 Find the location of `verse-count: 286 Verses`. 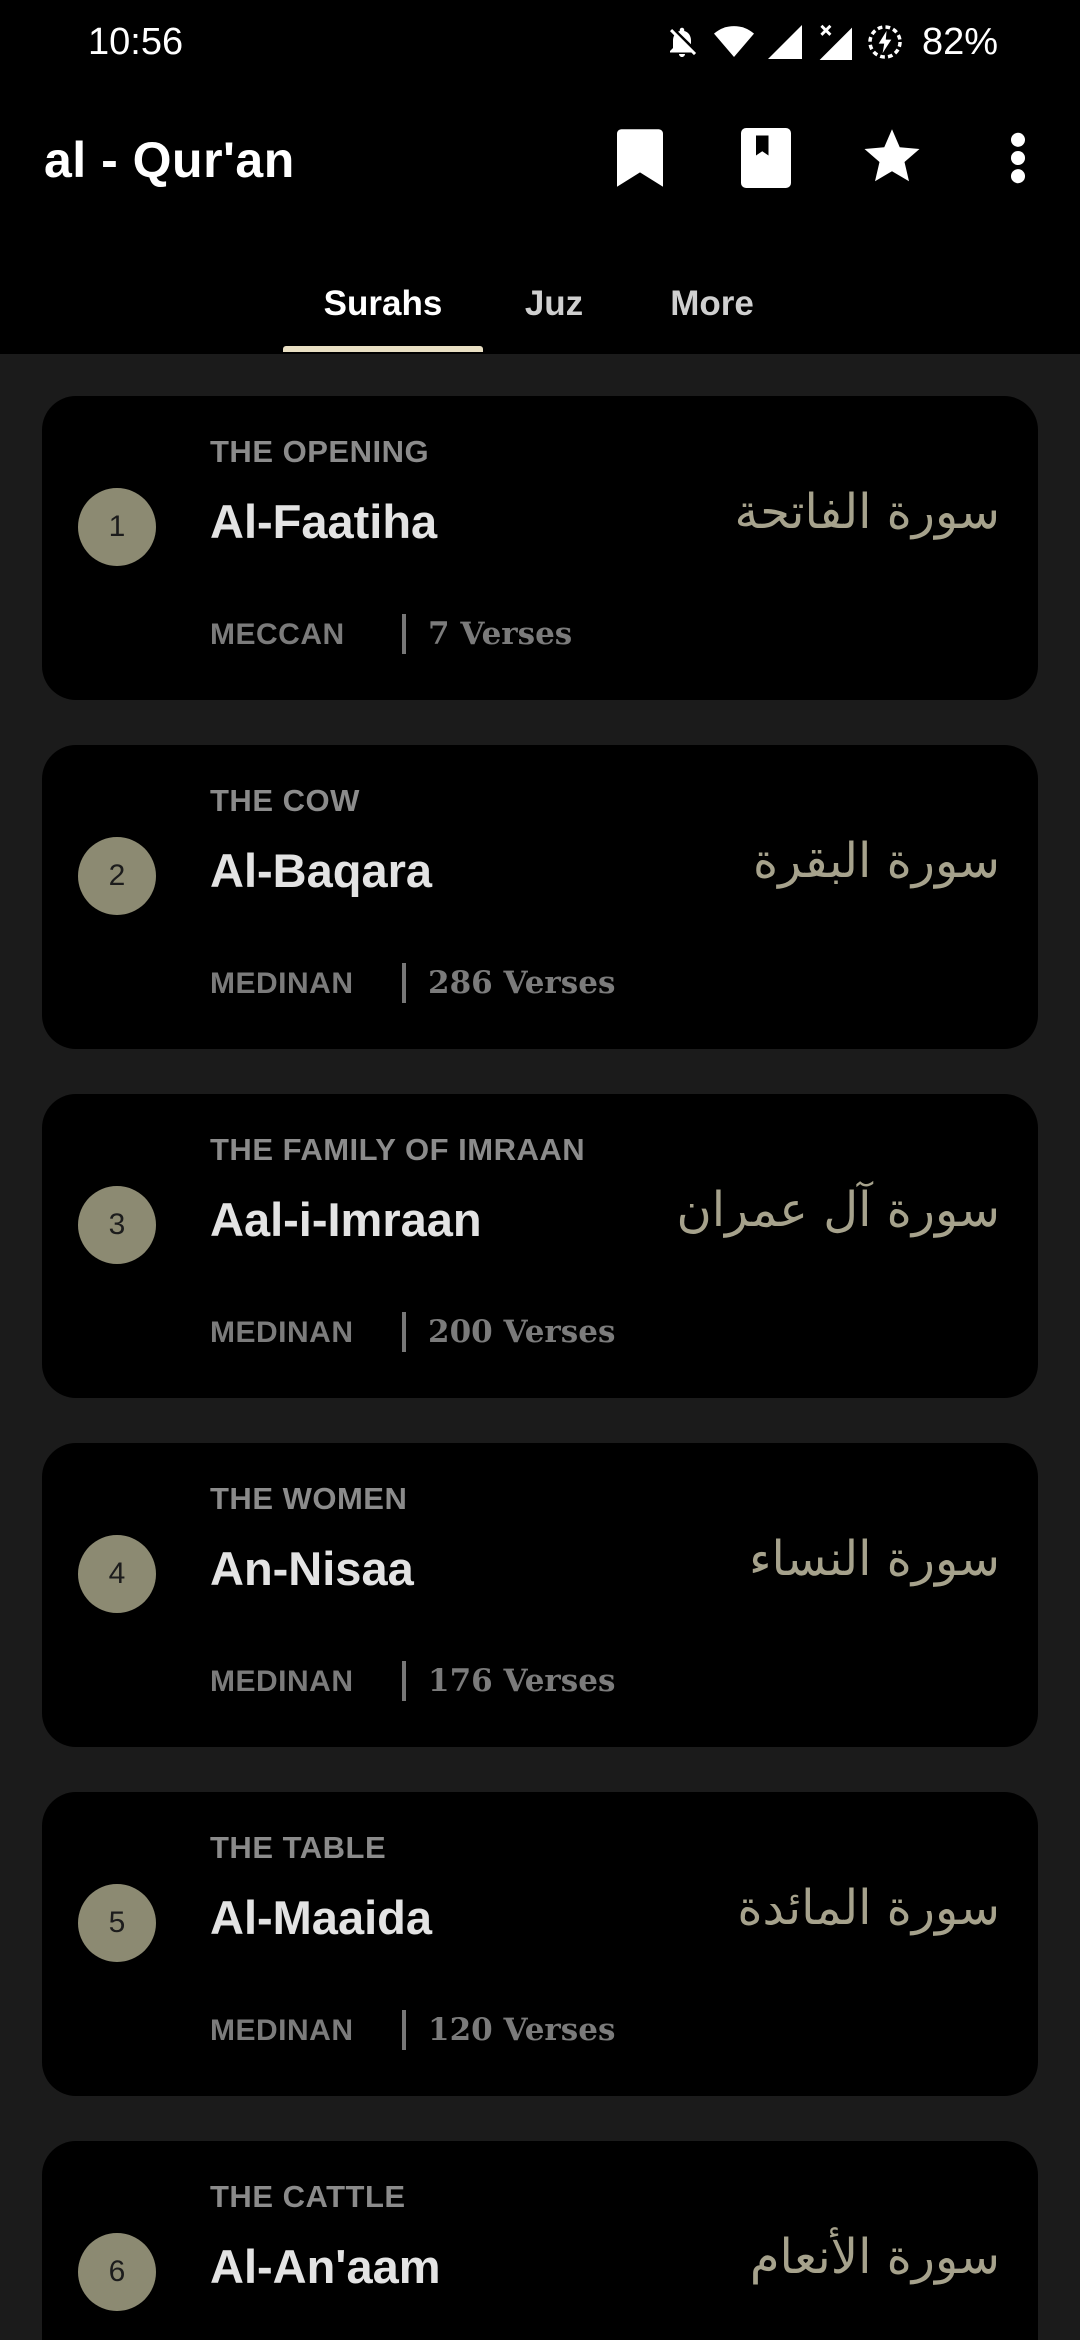

verse-count: 286 Verses is located at coordinates (522, 983).